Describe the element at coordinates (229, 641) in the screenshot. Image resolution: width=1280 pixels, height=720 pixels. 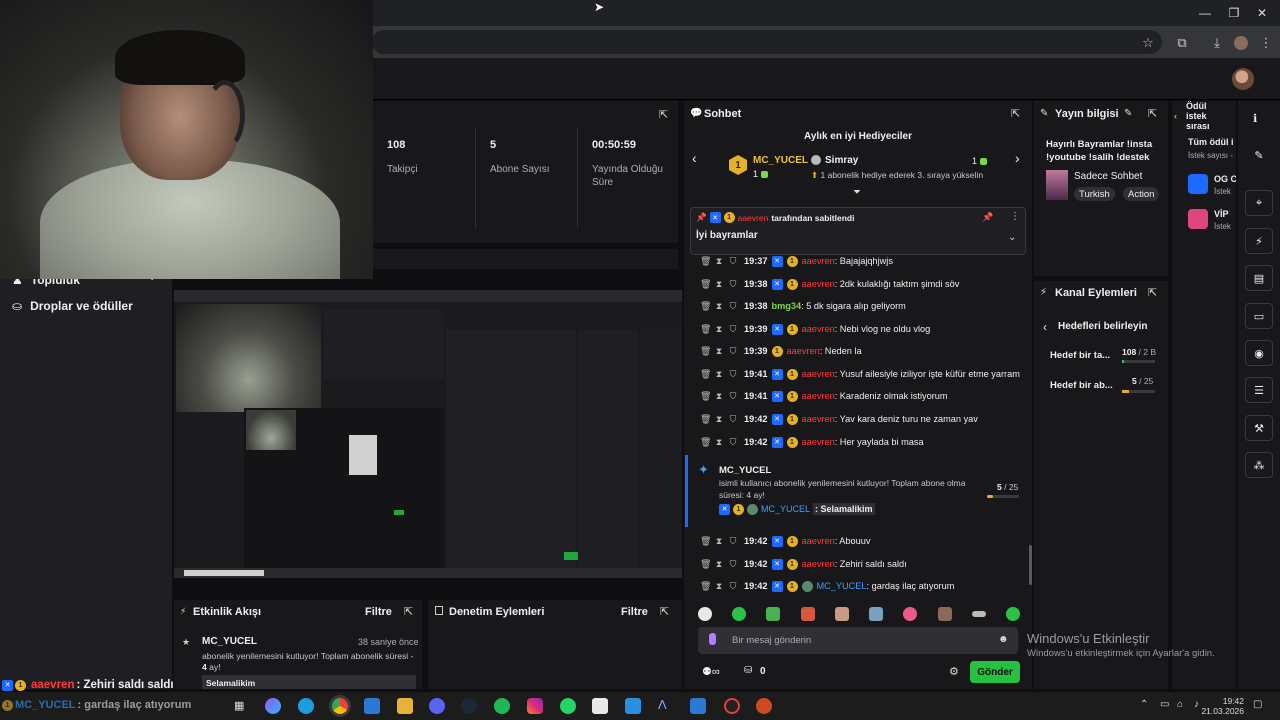
I see `activity-user: MC_YUCEL` at that location.